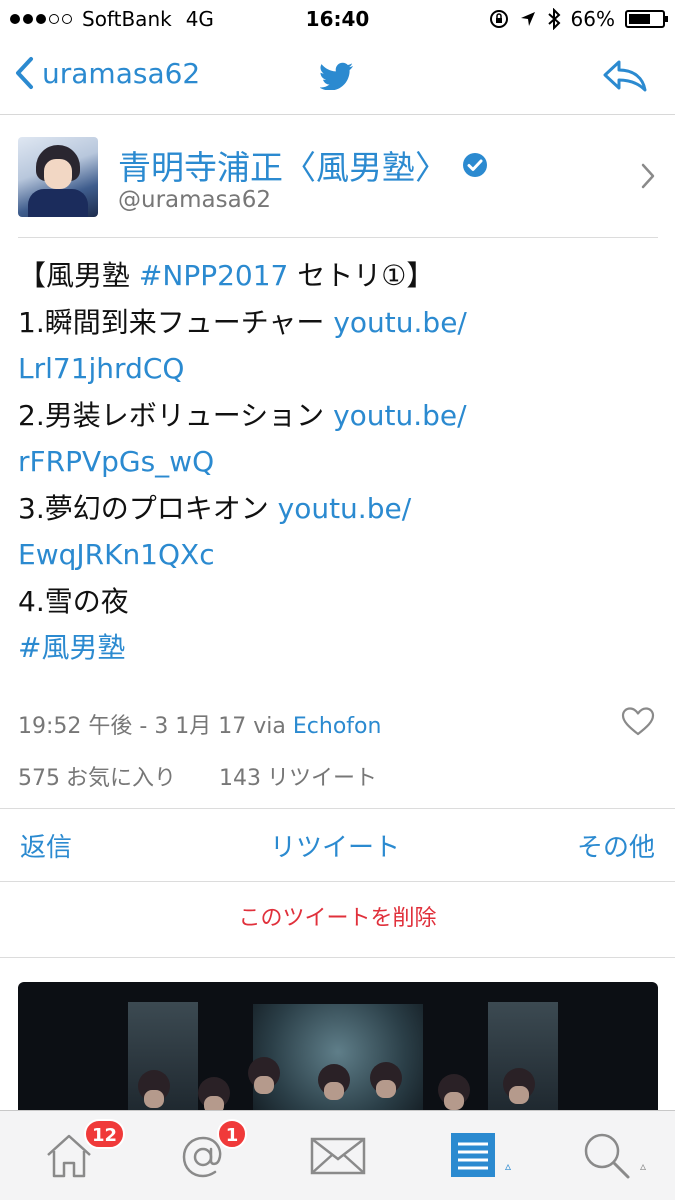 The image size is (675, 1200). What do you see at coordinates (322, 778) in the screenshot?
I see `retweets-label: リツイート` at bounding box center [322, 778].